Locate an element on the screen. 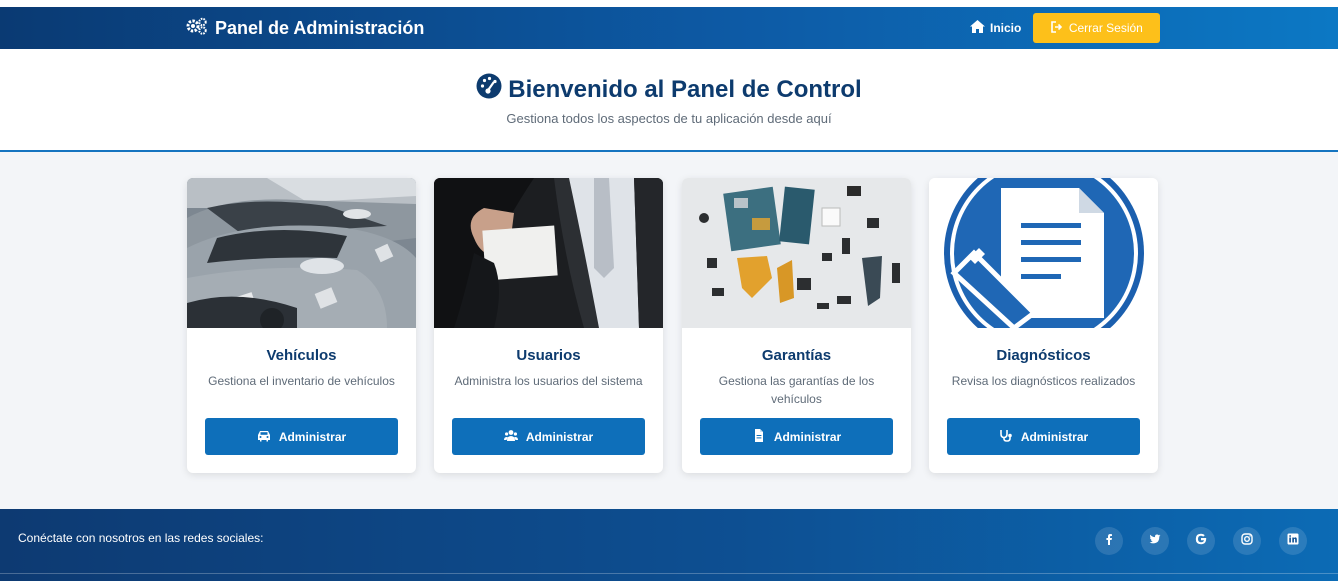  stethoscope-icon is located at coordinates (1006, 437).